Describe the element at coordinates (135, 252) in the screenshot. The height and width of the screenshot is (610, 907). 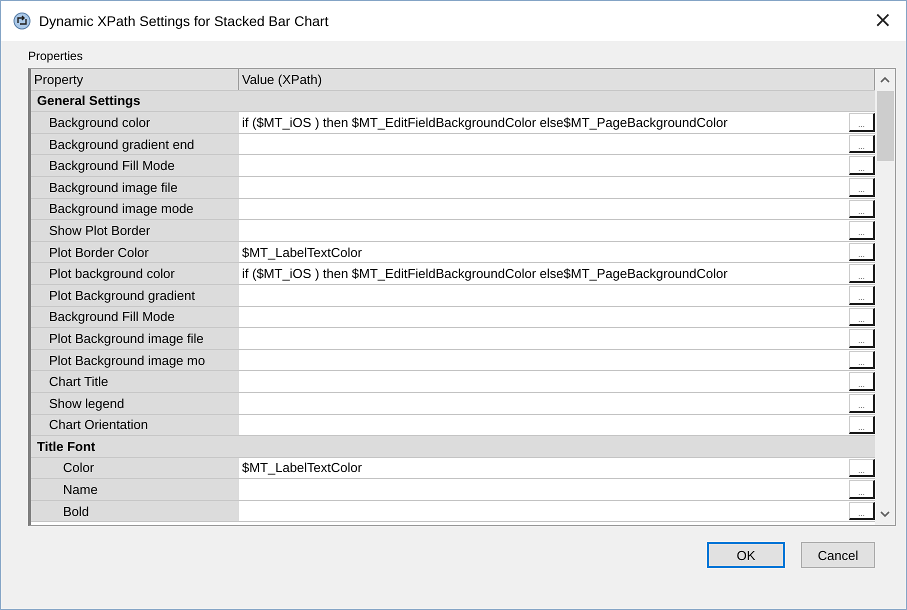
I see `property-name: Plot Border Color` at that location.